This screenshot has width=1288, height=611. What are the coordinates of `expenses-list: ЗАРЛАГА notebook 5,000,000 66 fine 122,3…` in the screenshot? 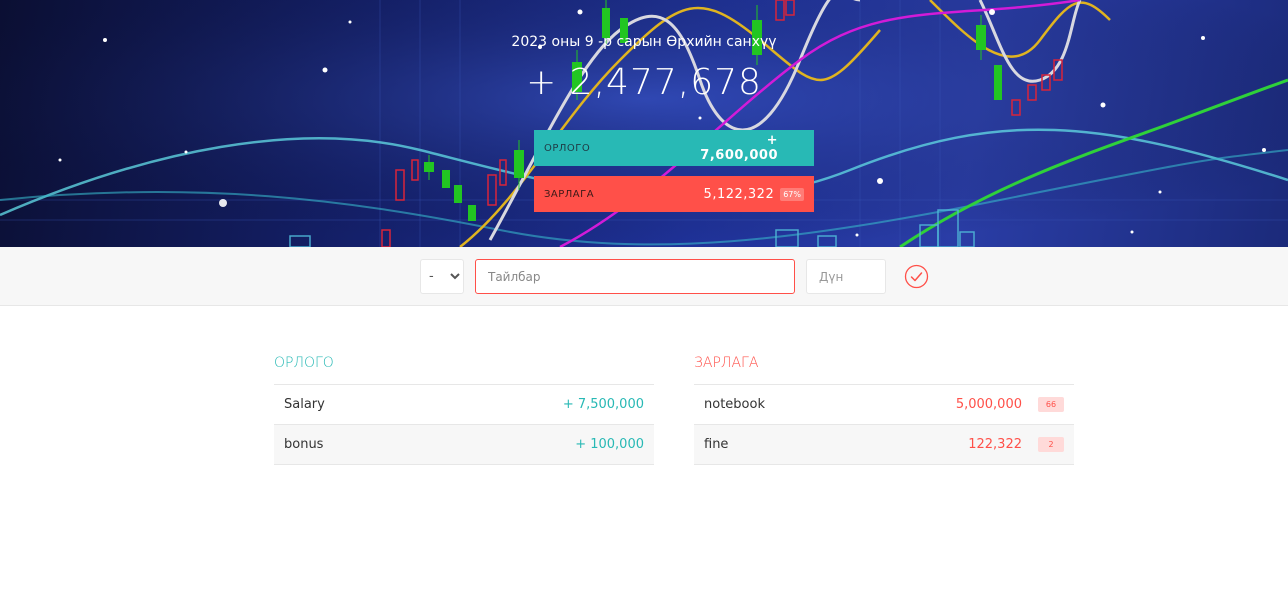 It's located at (884, 410).